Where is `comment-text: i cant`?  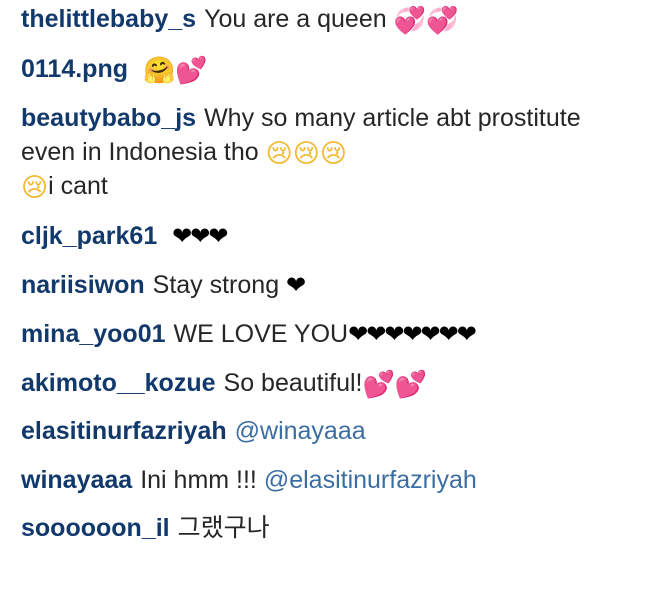 comment-text: i cant is located at coordinates (78, 186).